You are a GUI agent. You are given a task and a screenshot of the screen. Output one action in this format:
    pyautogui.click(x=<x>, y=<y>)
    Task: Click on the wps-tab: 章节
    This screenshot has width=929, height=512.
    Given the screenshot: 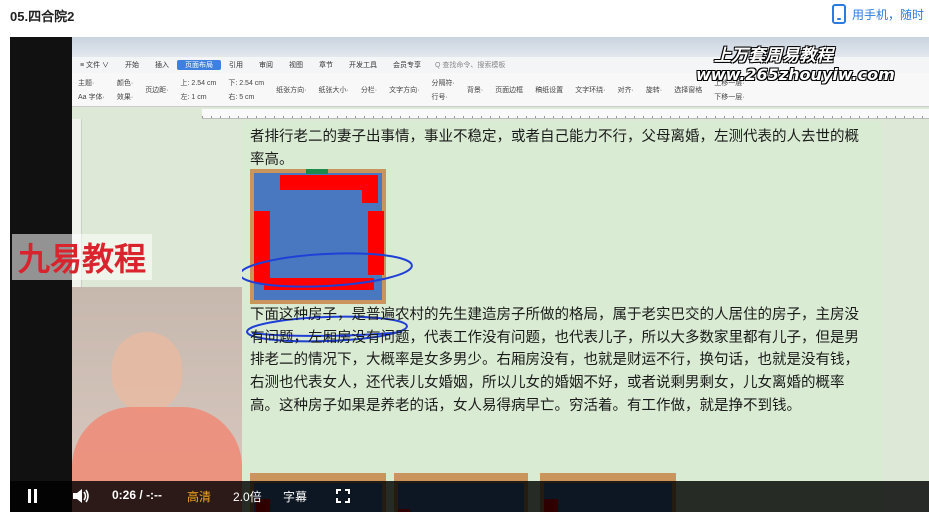 What is the action you would take?
    pyautogui.click(x=325, y=65)
    